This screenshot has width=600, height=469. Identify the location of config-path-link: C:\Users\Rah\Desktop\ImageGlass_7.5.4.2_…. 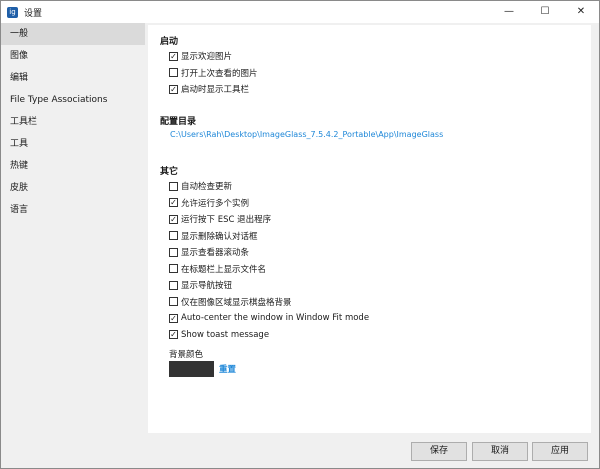
(306, 134).